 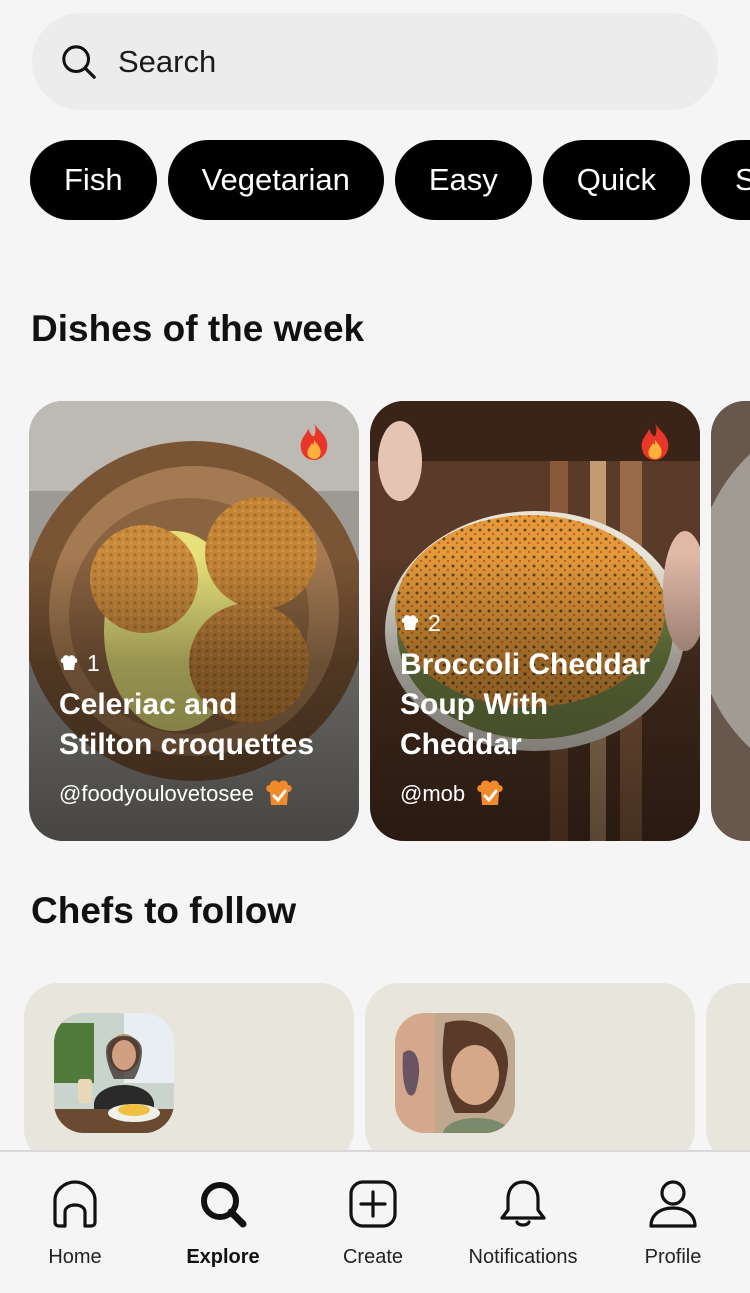 I want to click on search-bar: Search, so click(x=375, y=61).